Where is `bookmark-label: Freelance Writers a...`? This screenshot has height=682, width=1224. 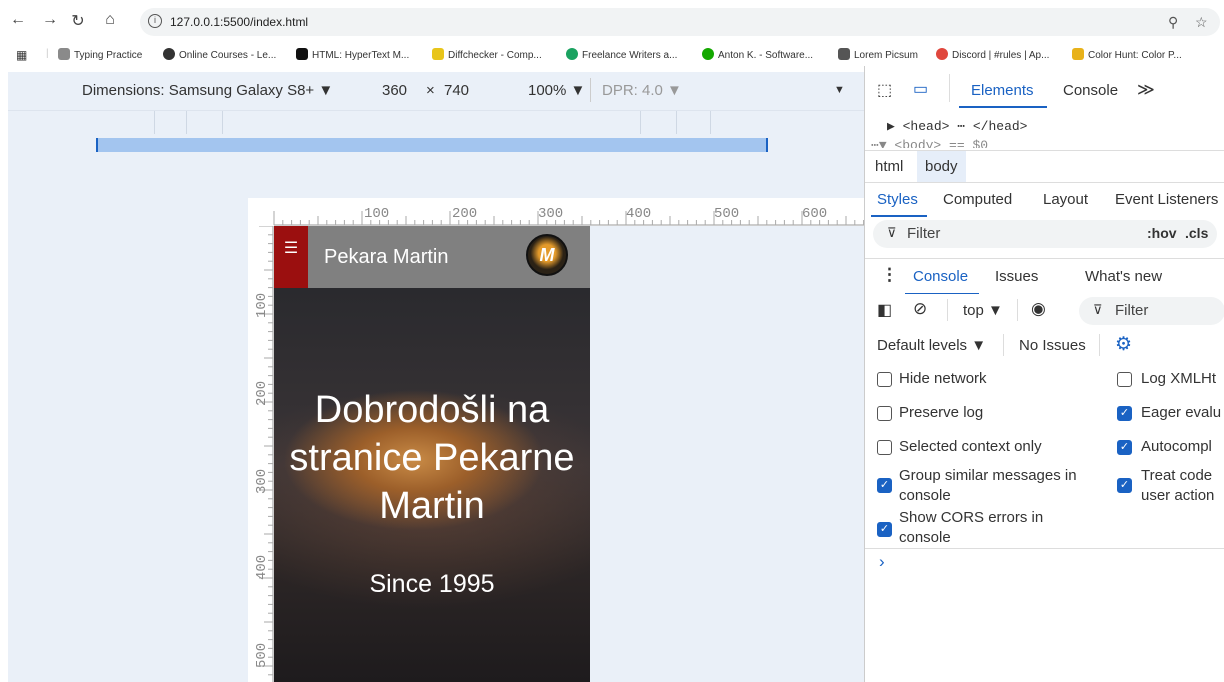
bookmark-label: Freelance Writers a... is located at coordinates (630, 55).